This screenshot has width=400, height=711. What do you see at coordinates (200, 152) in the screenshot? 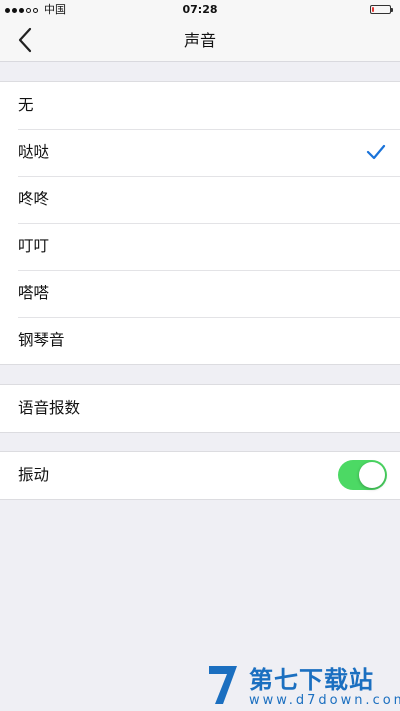
I see `sound-option-dada: 哒哒` at bounding box center [200, 152].